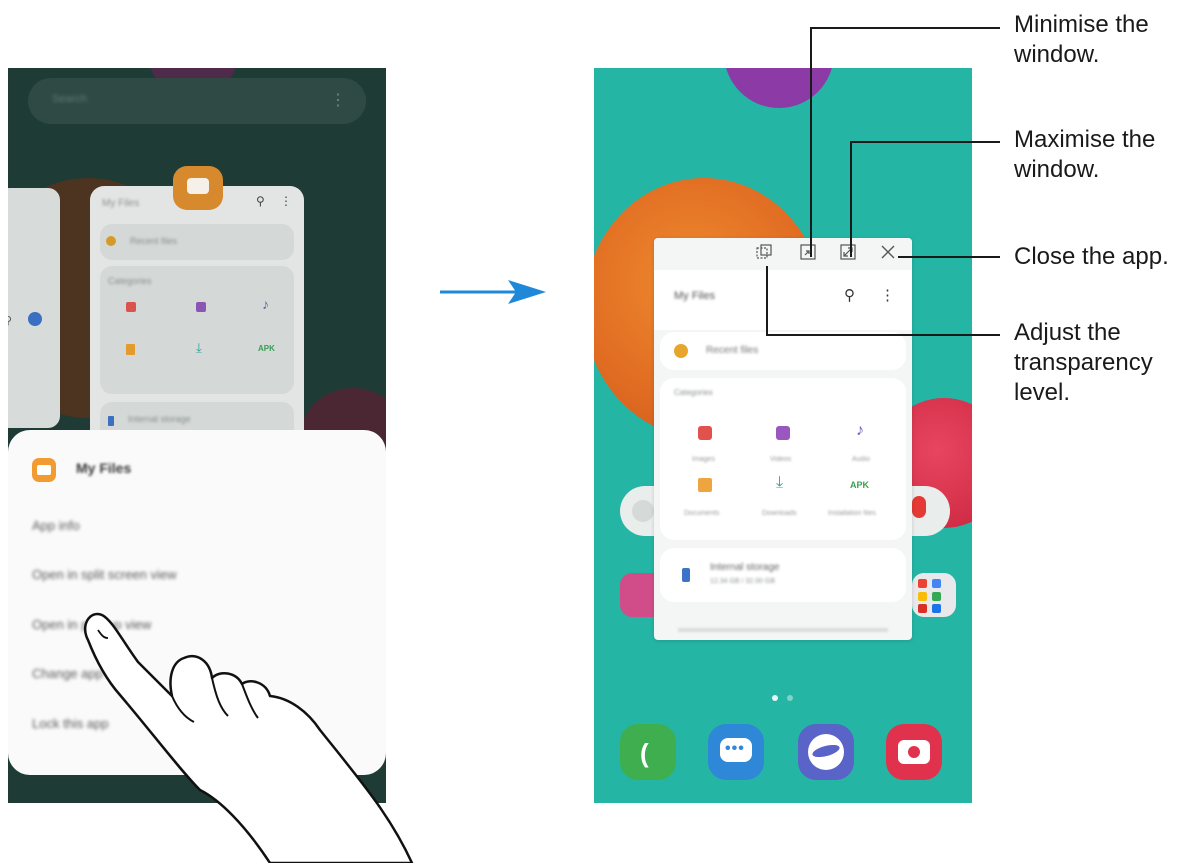  Describe the element at coordinates (1091, 256) in the screenshot. I see `annotation-close: Close the app.` at that location.